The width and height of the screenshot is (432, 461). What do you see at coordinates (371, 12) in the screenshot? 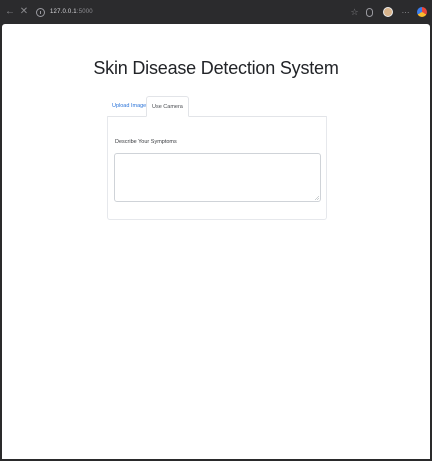
I see `extension-icon` at bounding box center [371, 12].